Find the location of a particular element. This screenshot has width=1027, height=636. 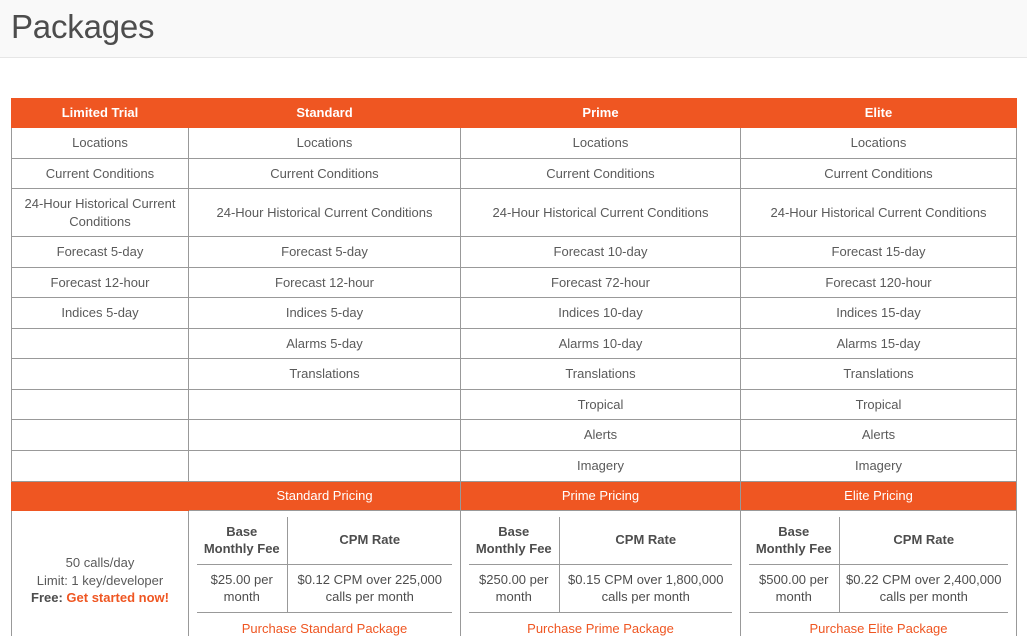

cell-elite: Alarms 15-day is located at coordinates (878, 343).